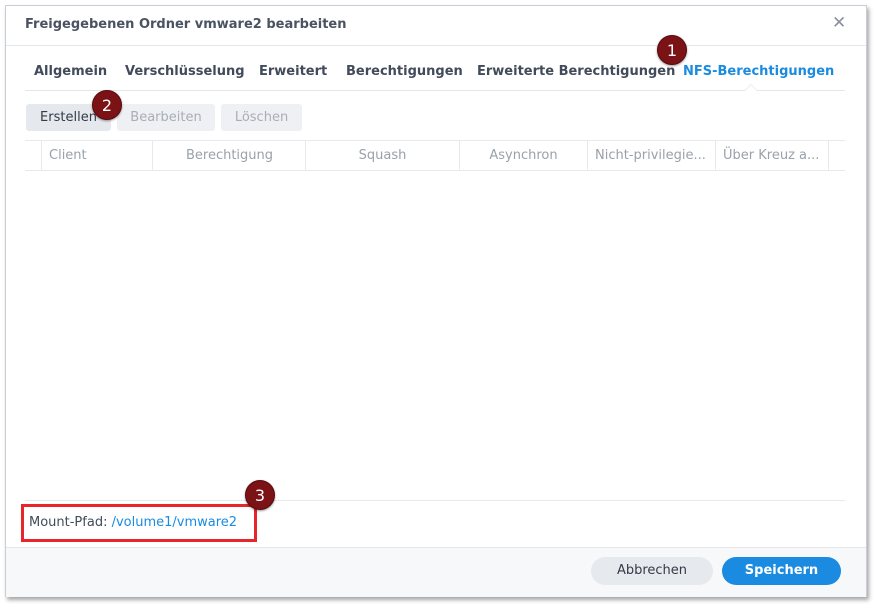  What do you see at coordinates (836, 155) in the screenshot?
I see `column-spacer` at bounding box center [836, 155].